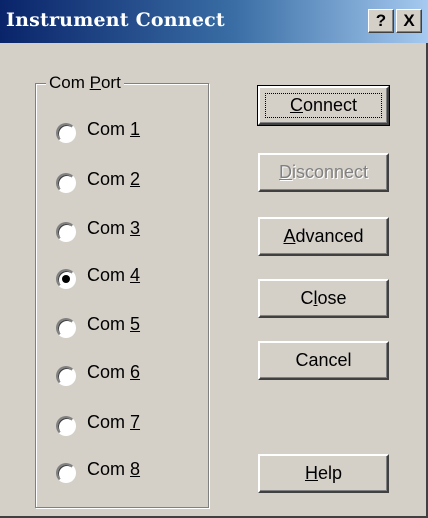 Image resolution: width=428 pixels, height=518 pixels. Describe the element at coordinates (114, 275) in the screenshot. I see `radio-label: Com 4` at that location.